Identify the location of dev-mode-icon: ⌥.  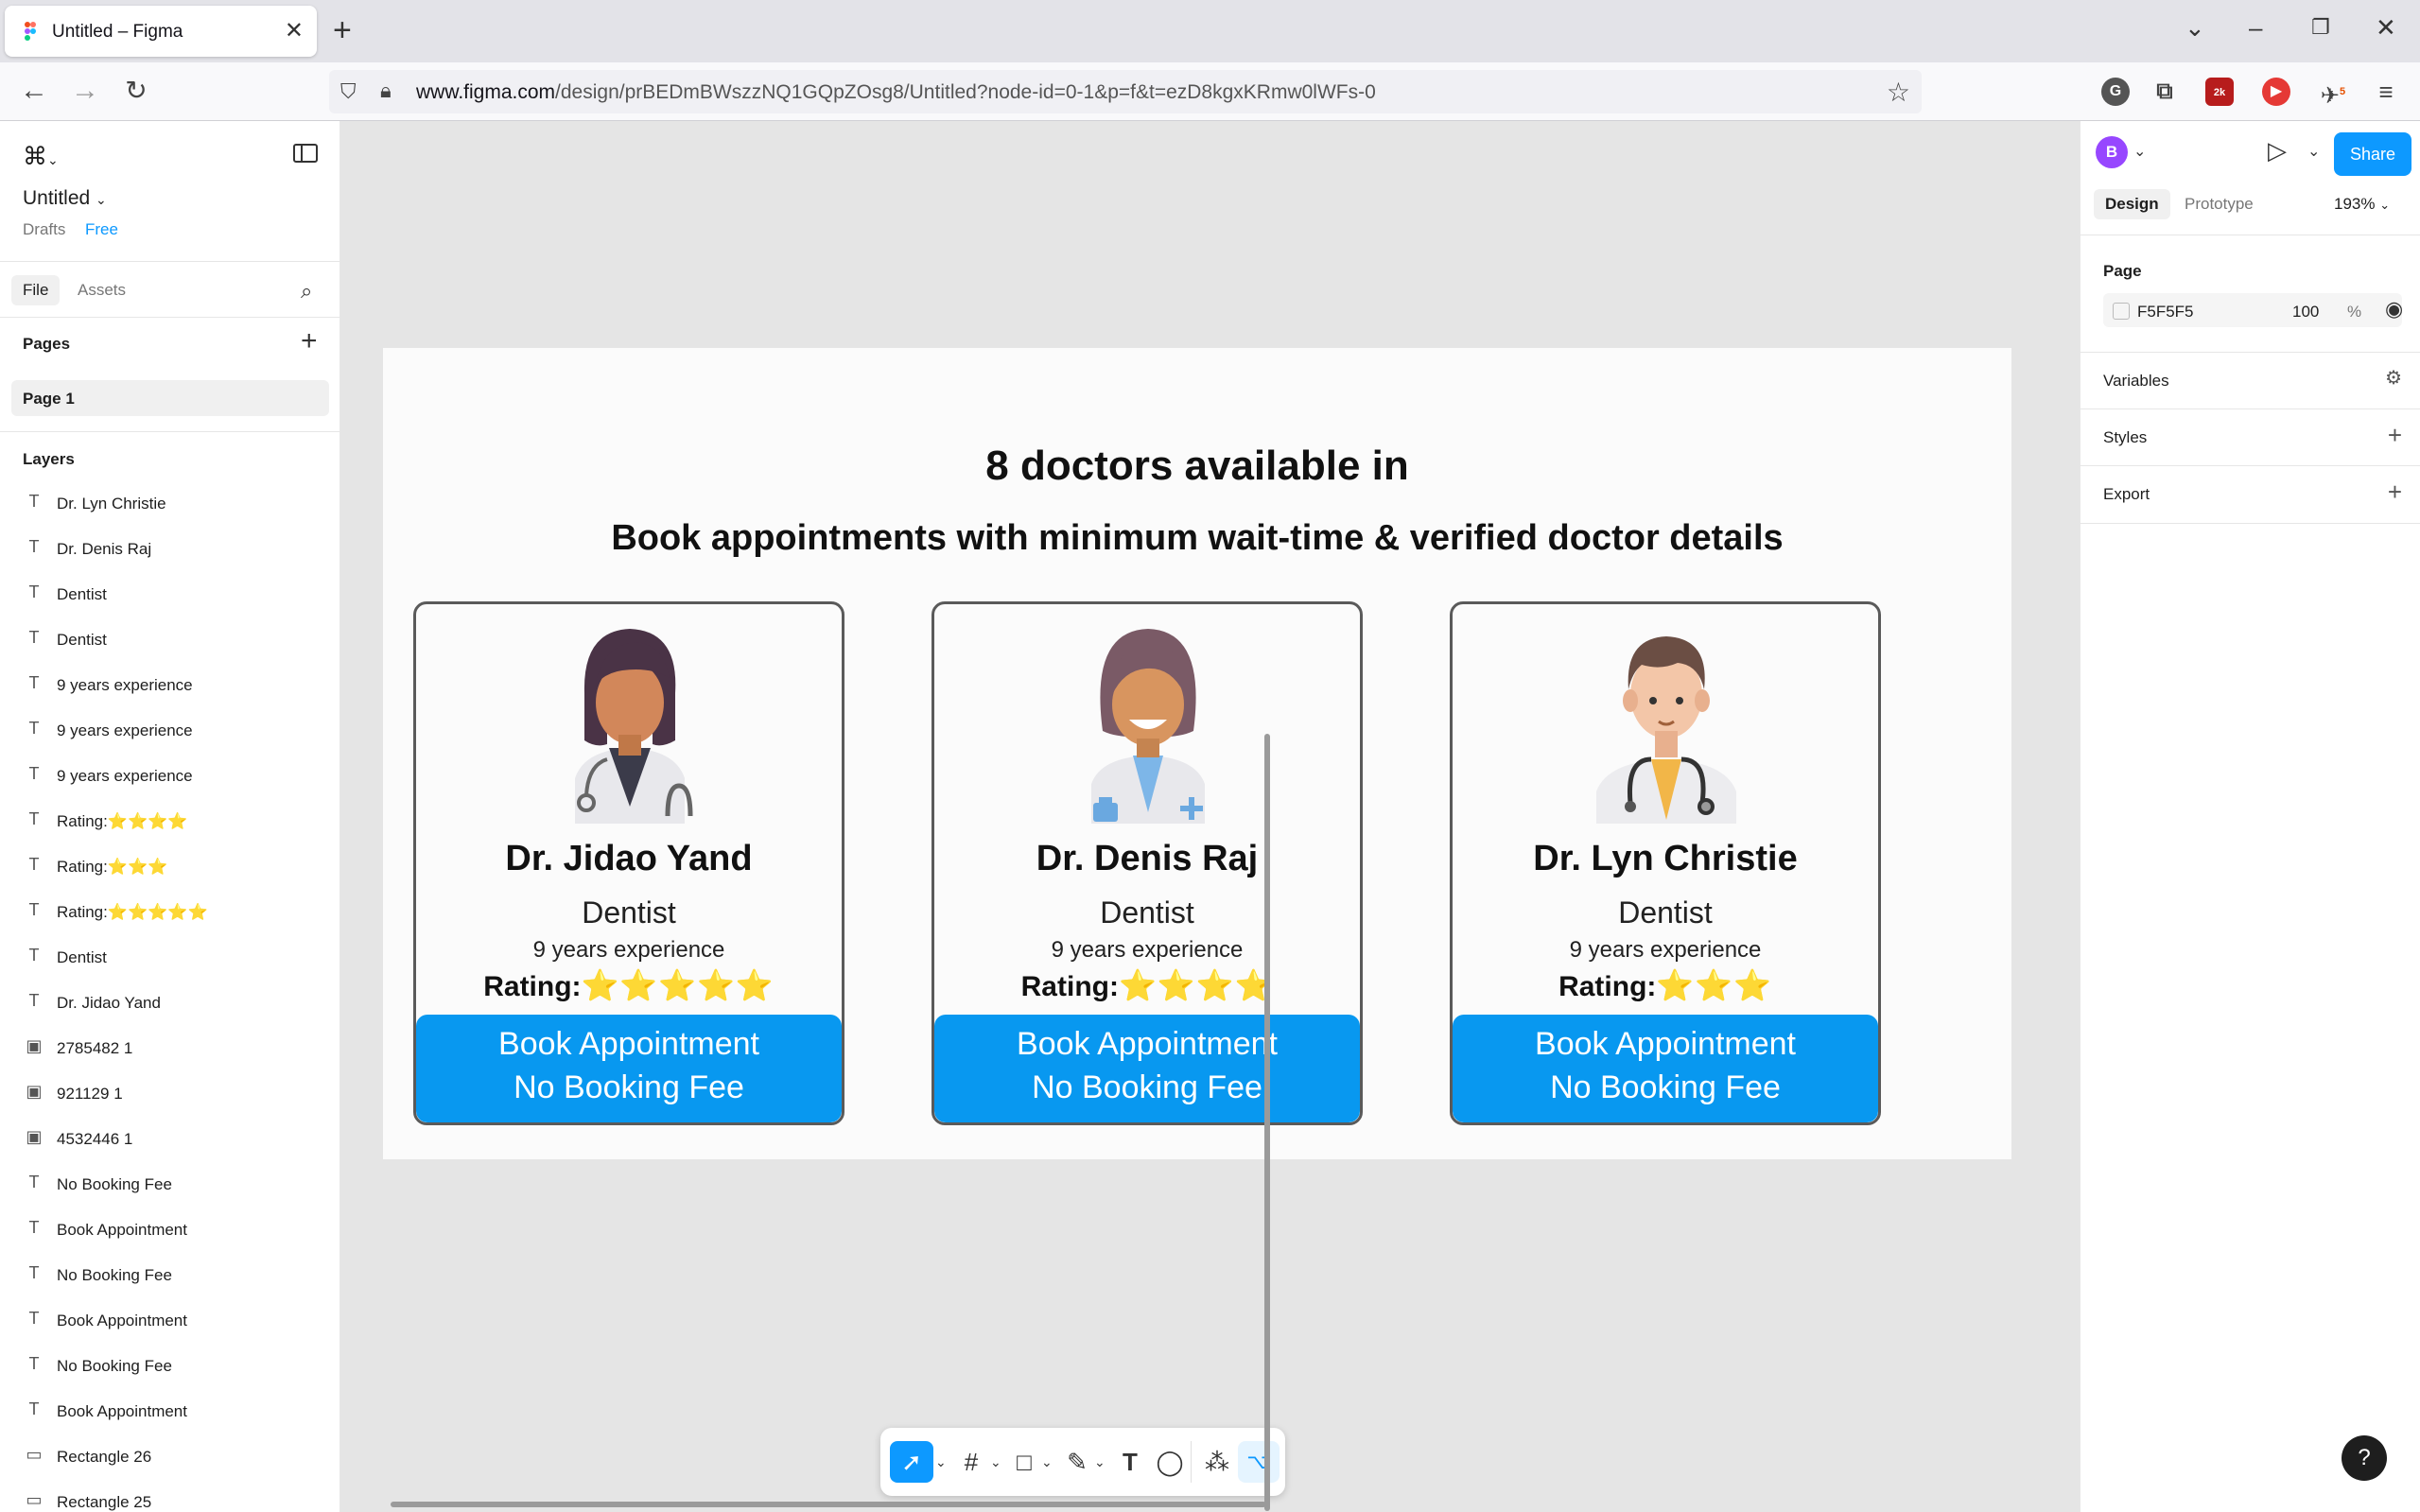
(1259, 1462).